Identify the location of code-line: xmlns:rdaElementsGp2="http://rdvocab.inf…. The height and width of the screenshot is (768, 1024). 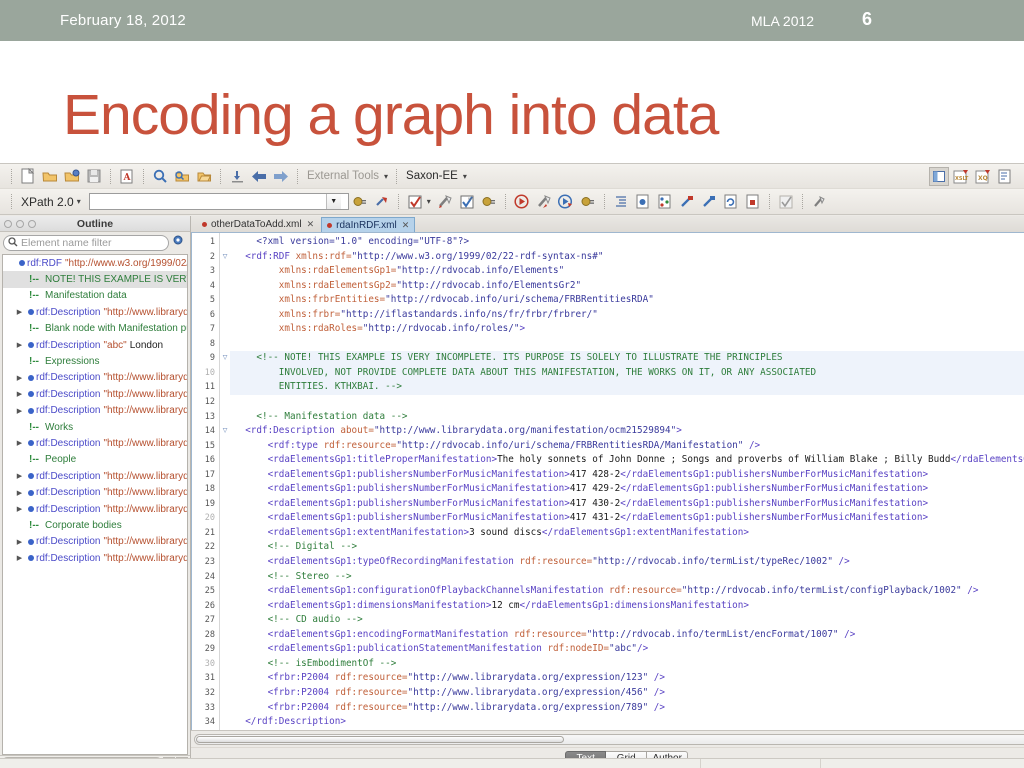
(627, 286).